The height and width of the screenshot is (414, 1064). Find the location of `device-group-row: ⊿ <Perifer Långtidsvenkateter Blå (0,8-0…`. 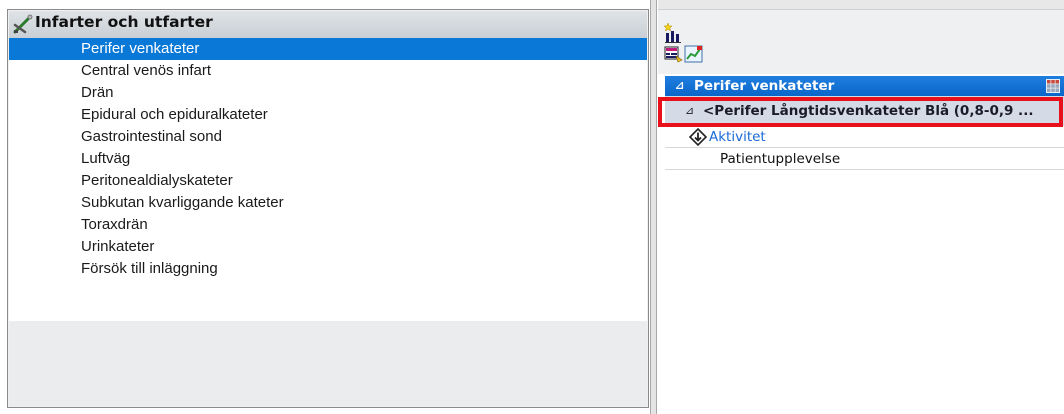

device-group-row: ⊿ <Perifer Långtidsvenkateter Blå (0,8-0… is located at coordinates (864, 111).